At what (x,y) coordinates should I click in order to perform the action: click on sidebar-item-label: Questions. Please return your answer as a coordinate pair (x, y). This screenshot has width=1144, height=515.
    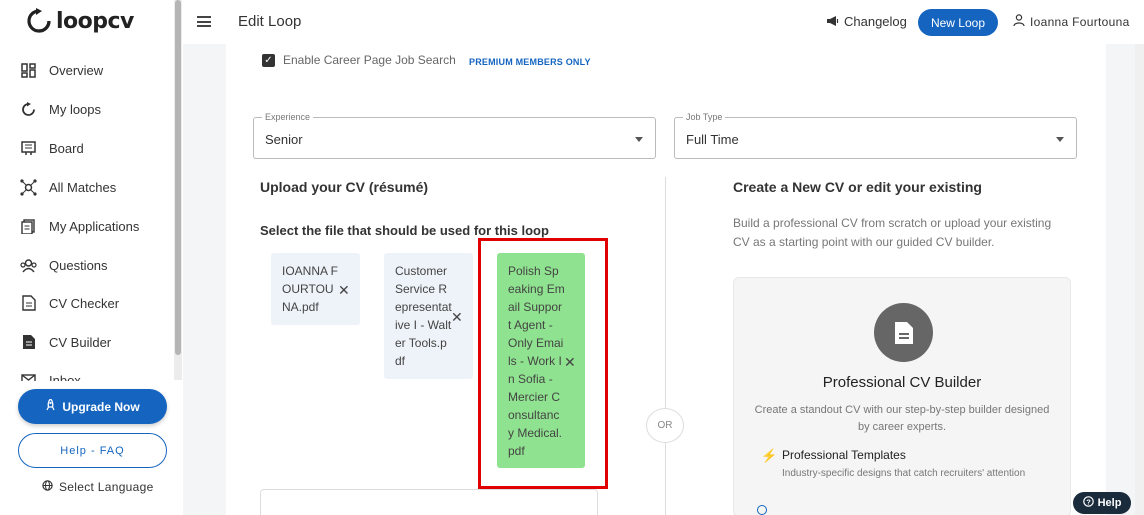
    Looking at the image, I should click on (78, 265).